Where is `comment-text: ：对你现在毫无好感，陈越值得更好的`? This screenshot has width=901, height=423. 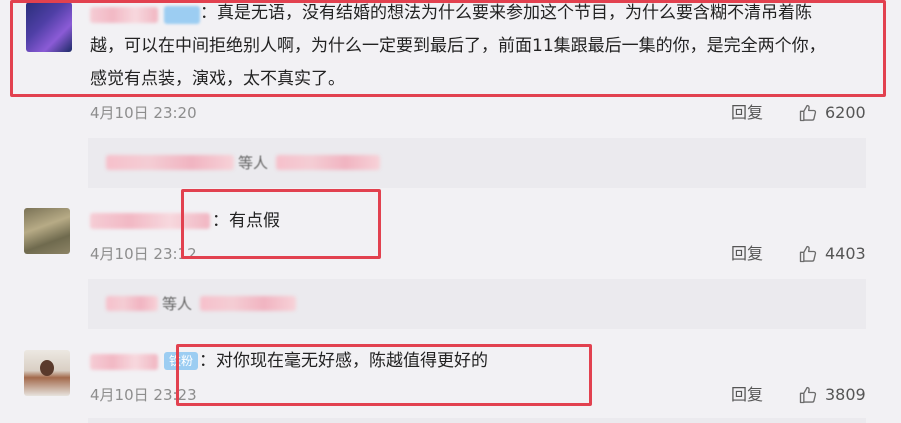
comment-text: ：对你现在毫无好感，陈越值得更好的 is located at coordinates (343, 361).